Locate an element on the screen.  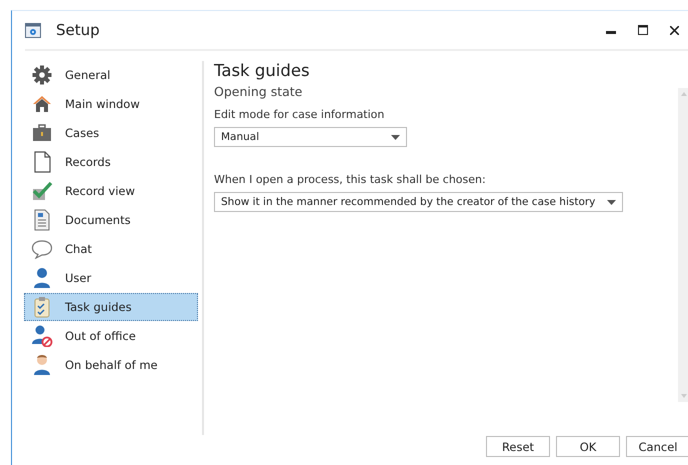
person-icon is located at coordinates (42, 365).